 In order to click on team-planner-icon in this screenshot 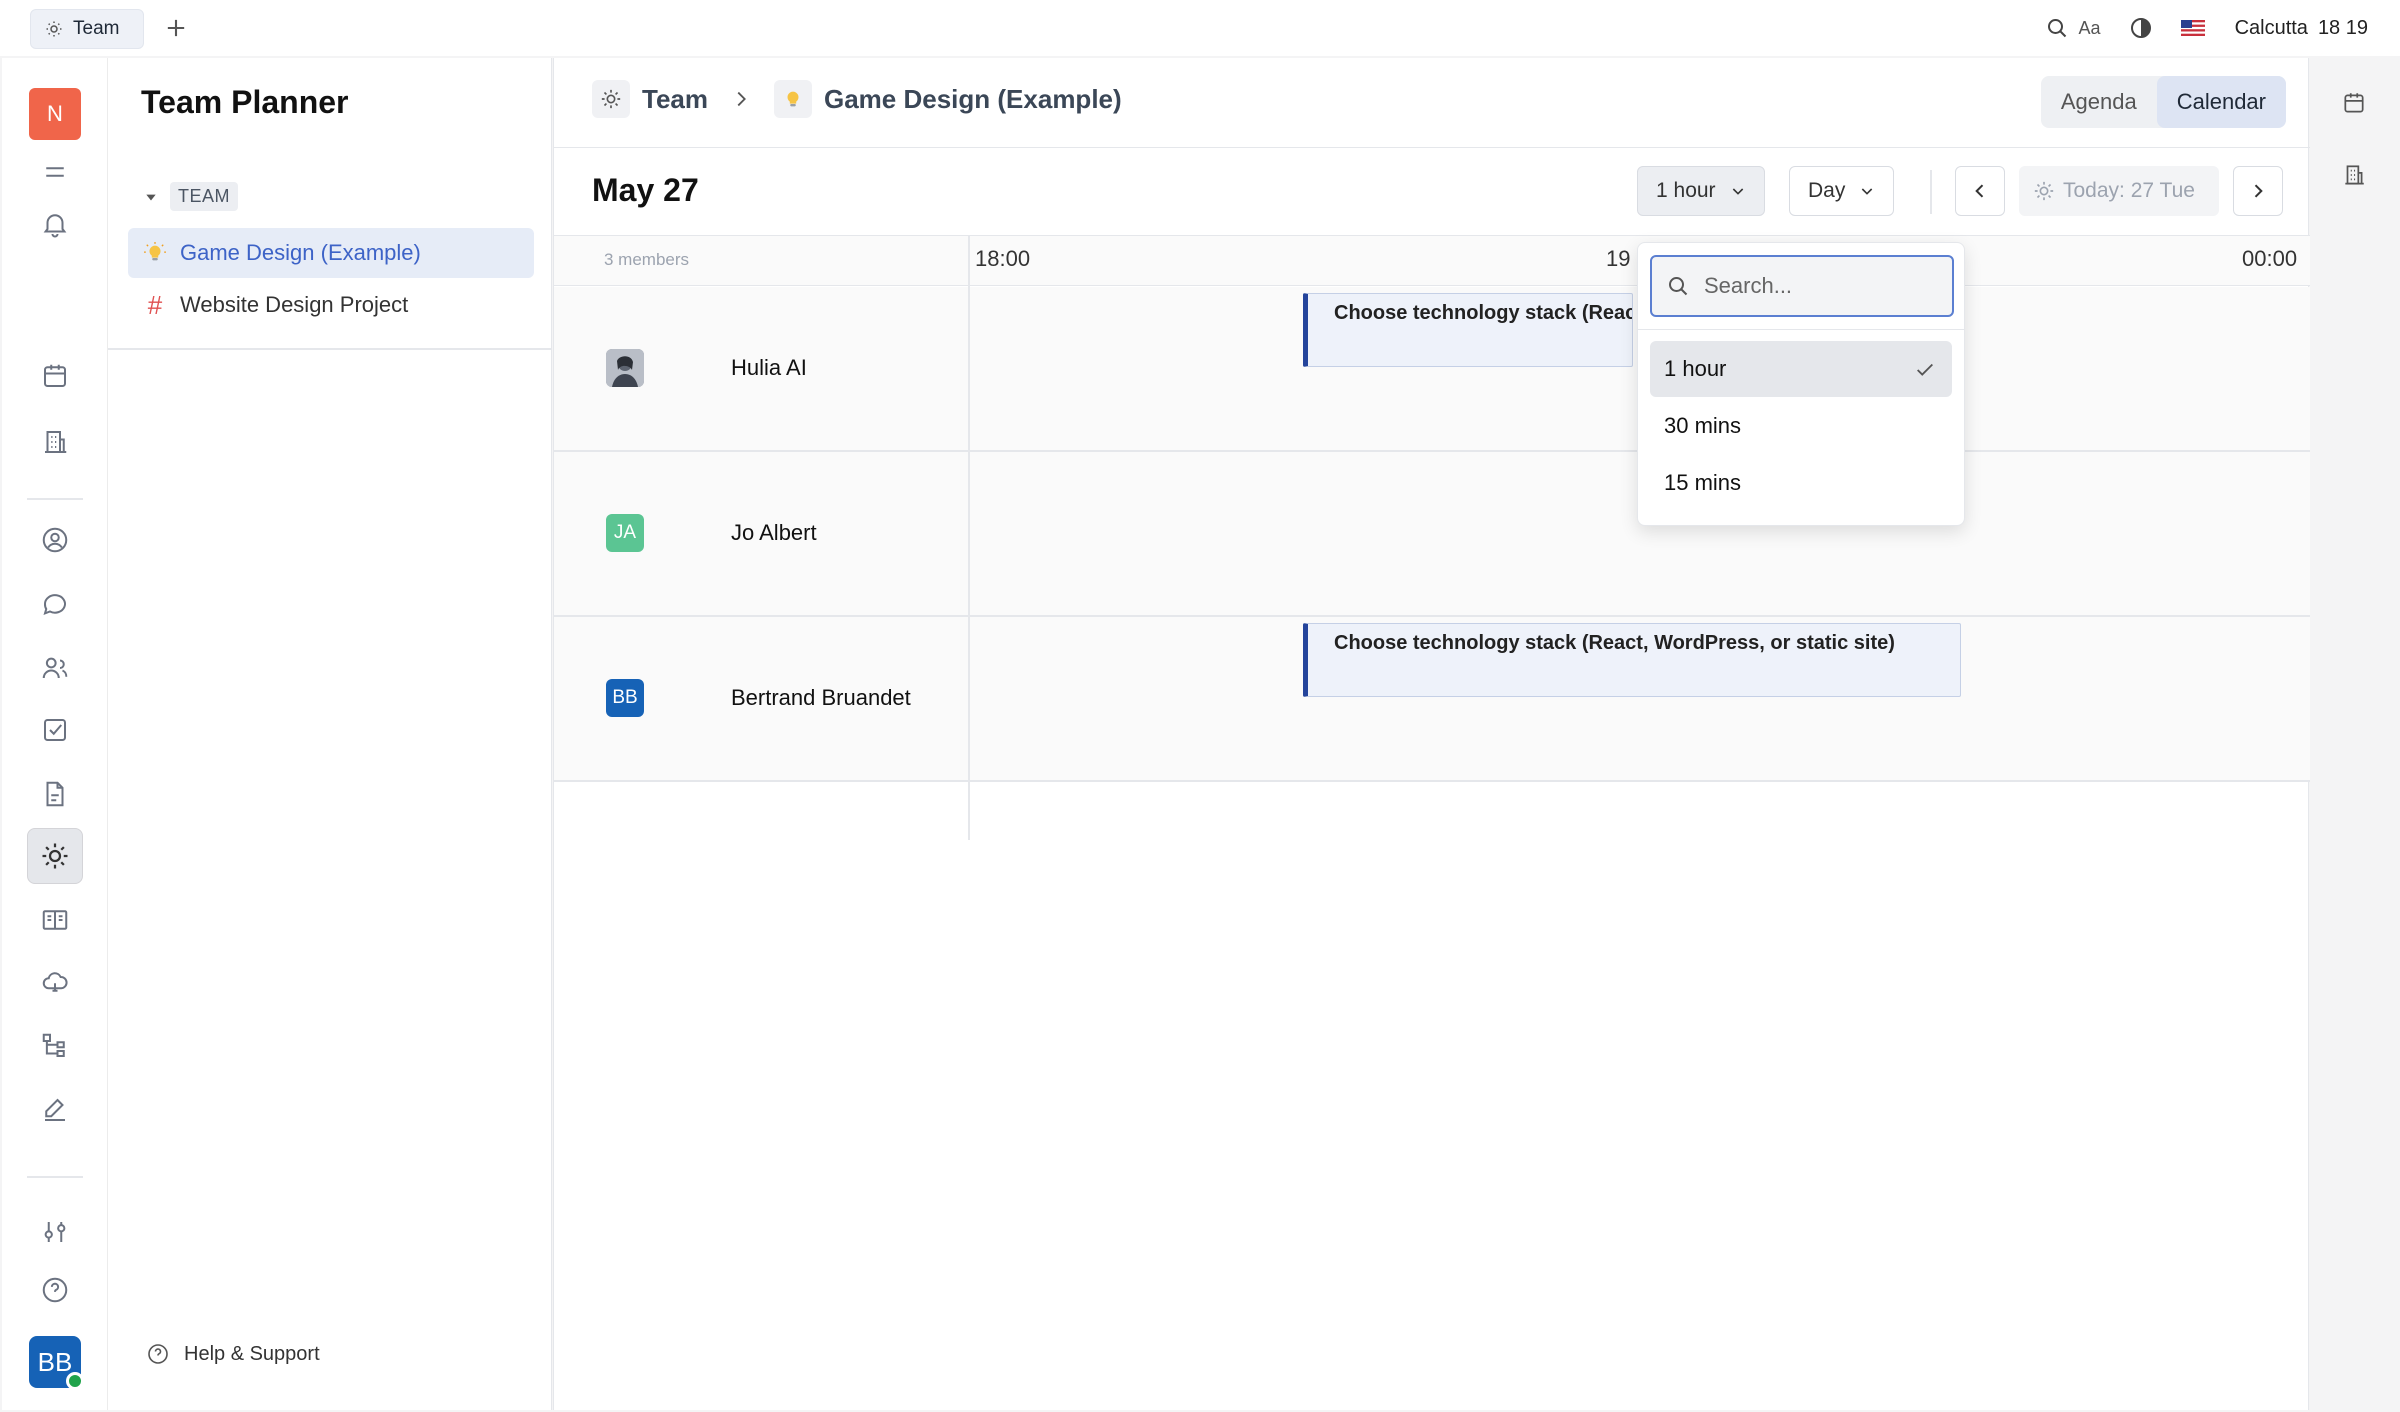, I will do `click(55, 856)`.